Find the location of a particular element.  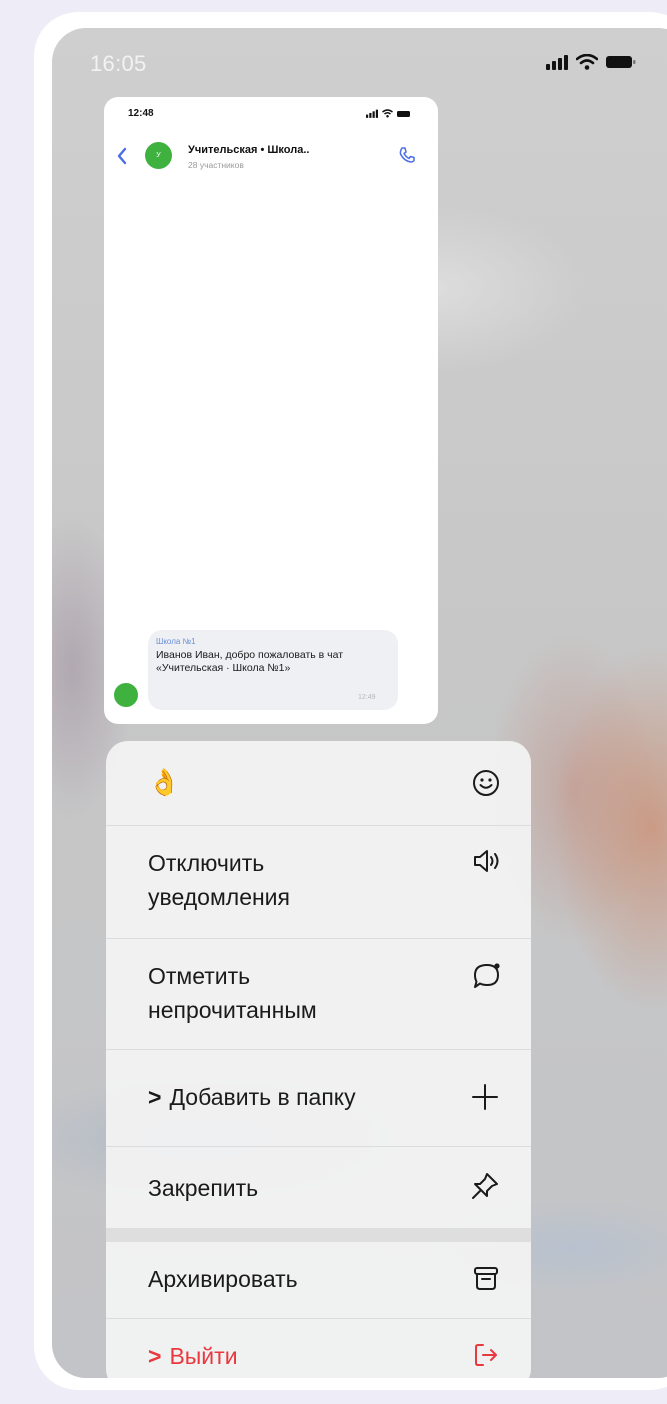

menu-item-leave-text: > Выйти is located at coordinates (193, 1356).